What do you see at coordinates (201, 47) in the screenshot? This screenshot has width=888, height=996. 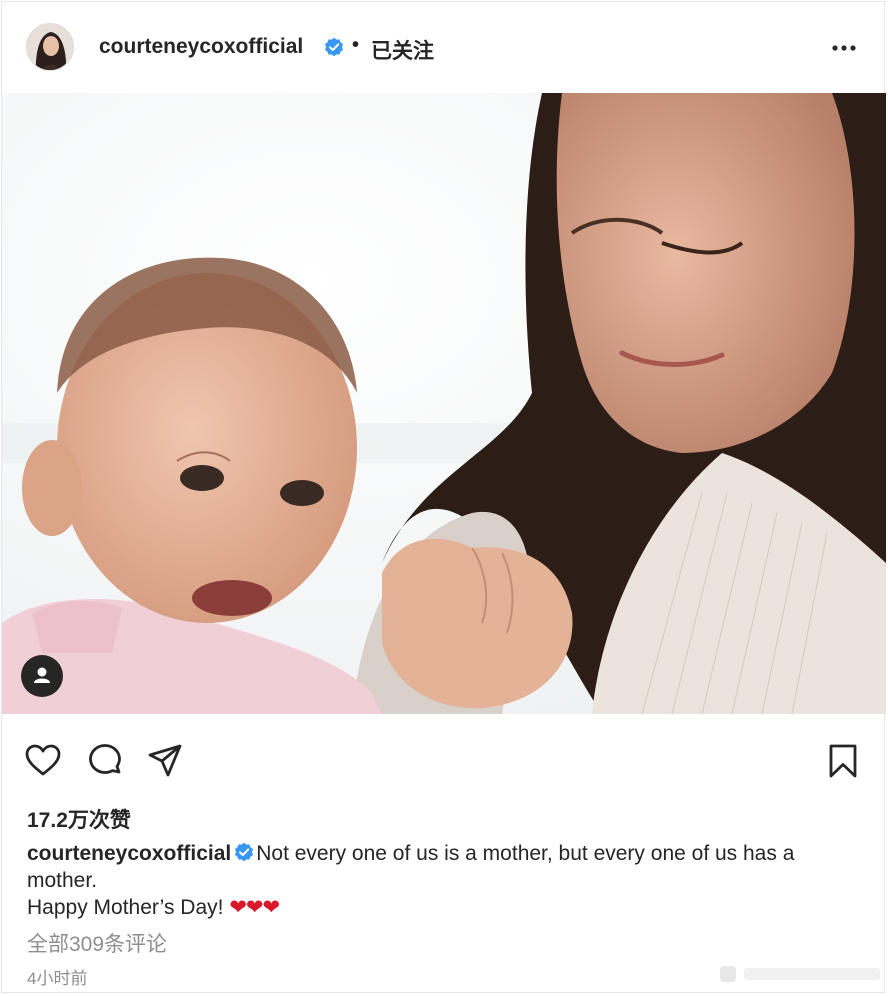 I see `header-username: courteneycoxofficial` at bounding box center [201, 47].